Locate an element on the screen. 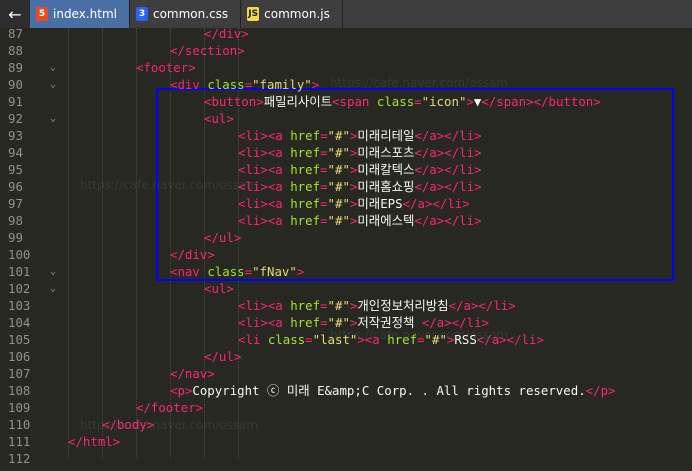 The image size is (692, 471). css-file-icon: 3 is located at coordinates (141, 14).